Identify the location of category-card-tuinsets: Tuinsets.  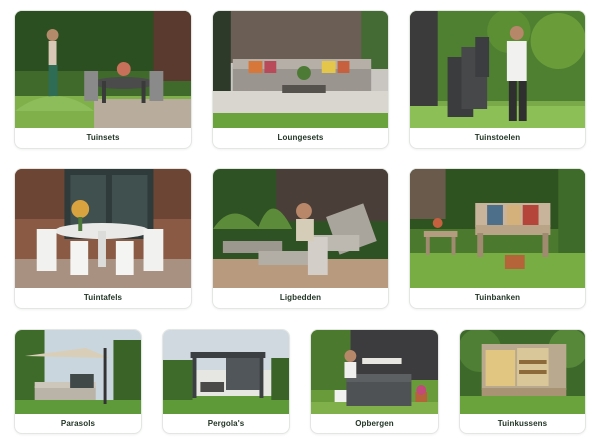
(103, 79).